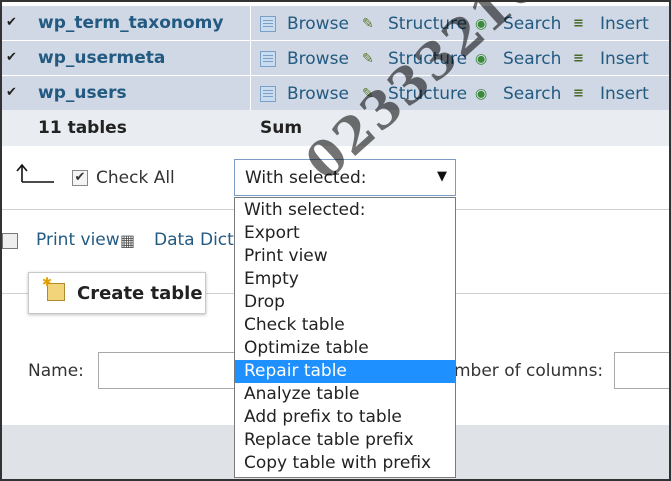  I want to click on option-copy-with-prefix: Copy table with prefix, so click(345, 463).